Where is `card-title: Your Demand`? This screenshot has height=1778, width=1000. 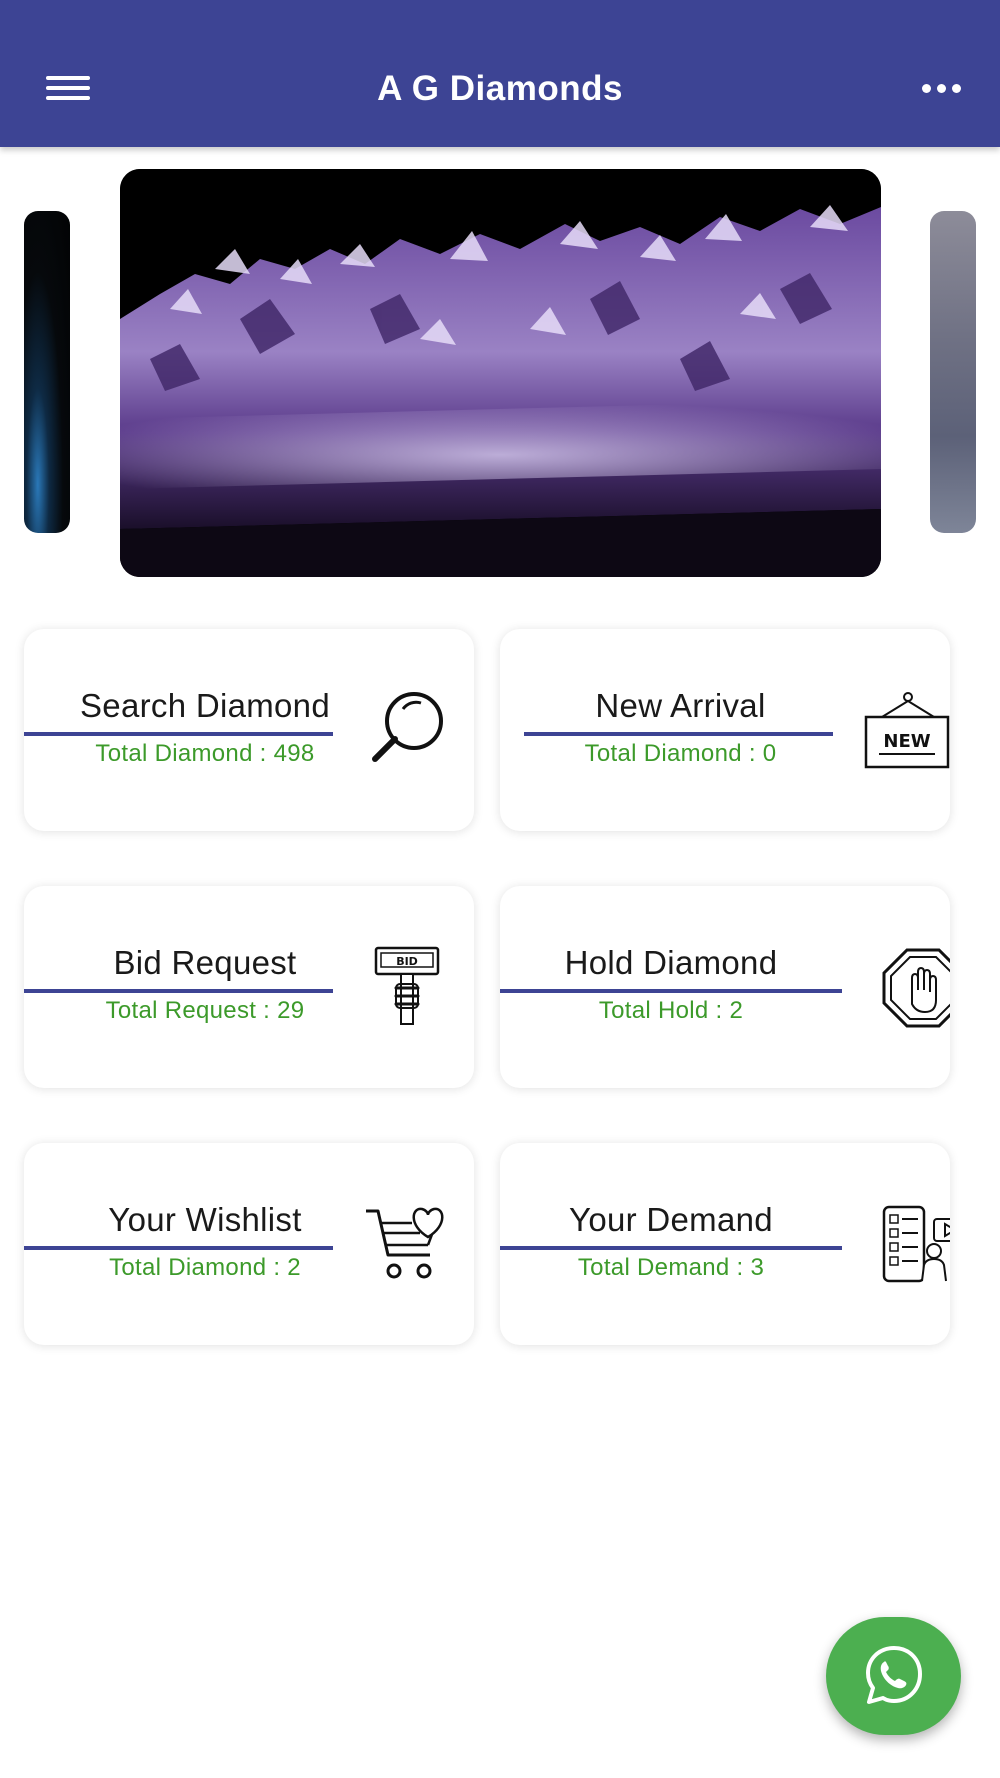
card-title: Your Demand is located at coordinates (671, 1219).